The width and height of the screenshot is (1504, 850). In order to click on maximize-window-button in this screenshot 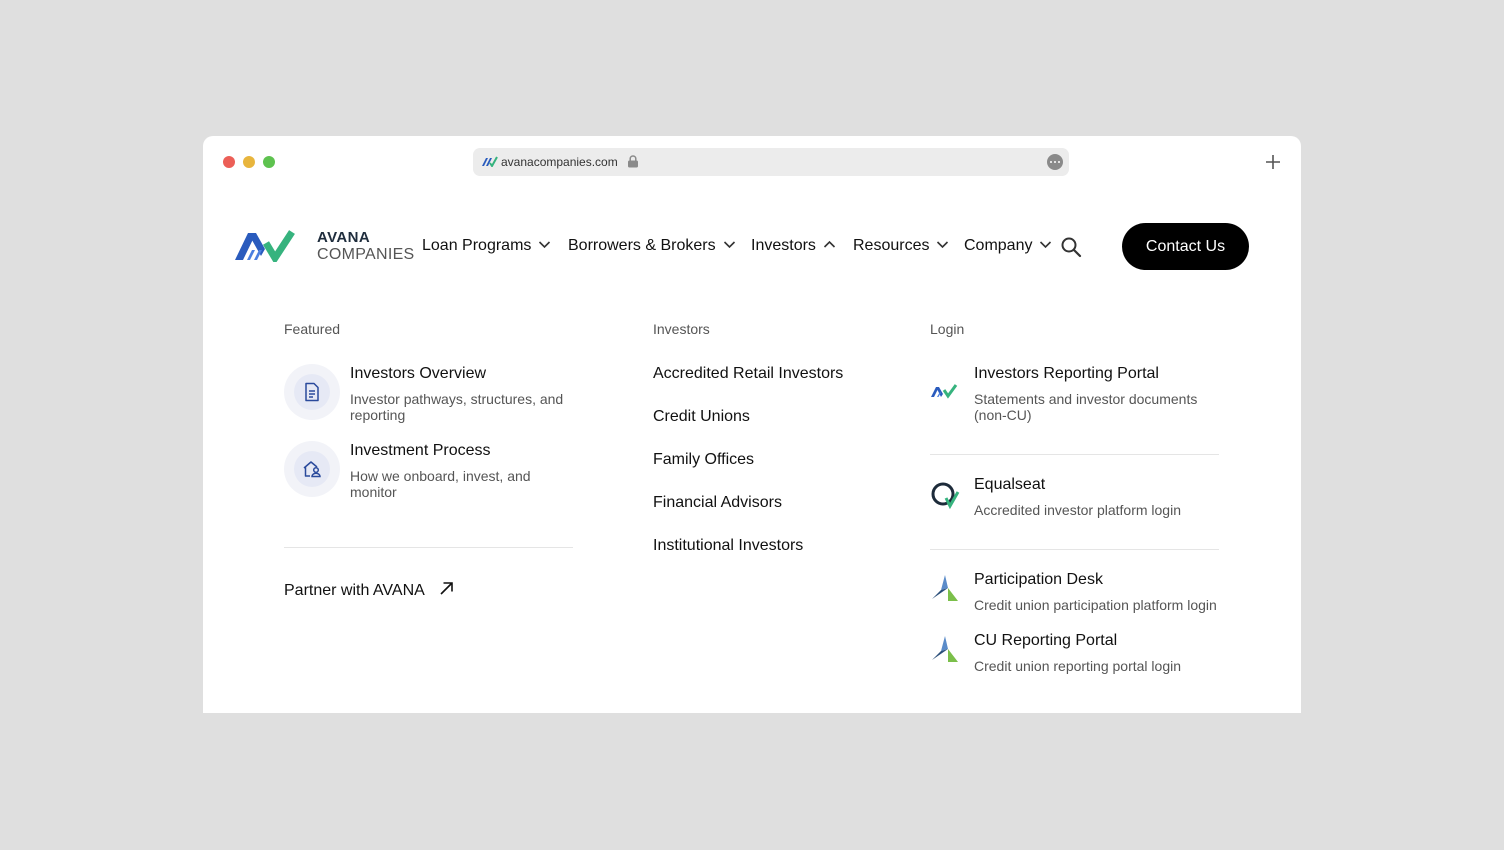, I will do `click(269, 162)`.